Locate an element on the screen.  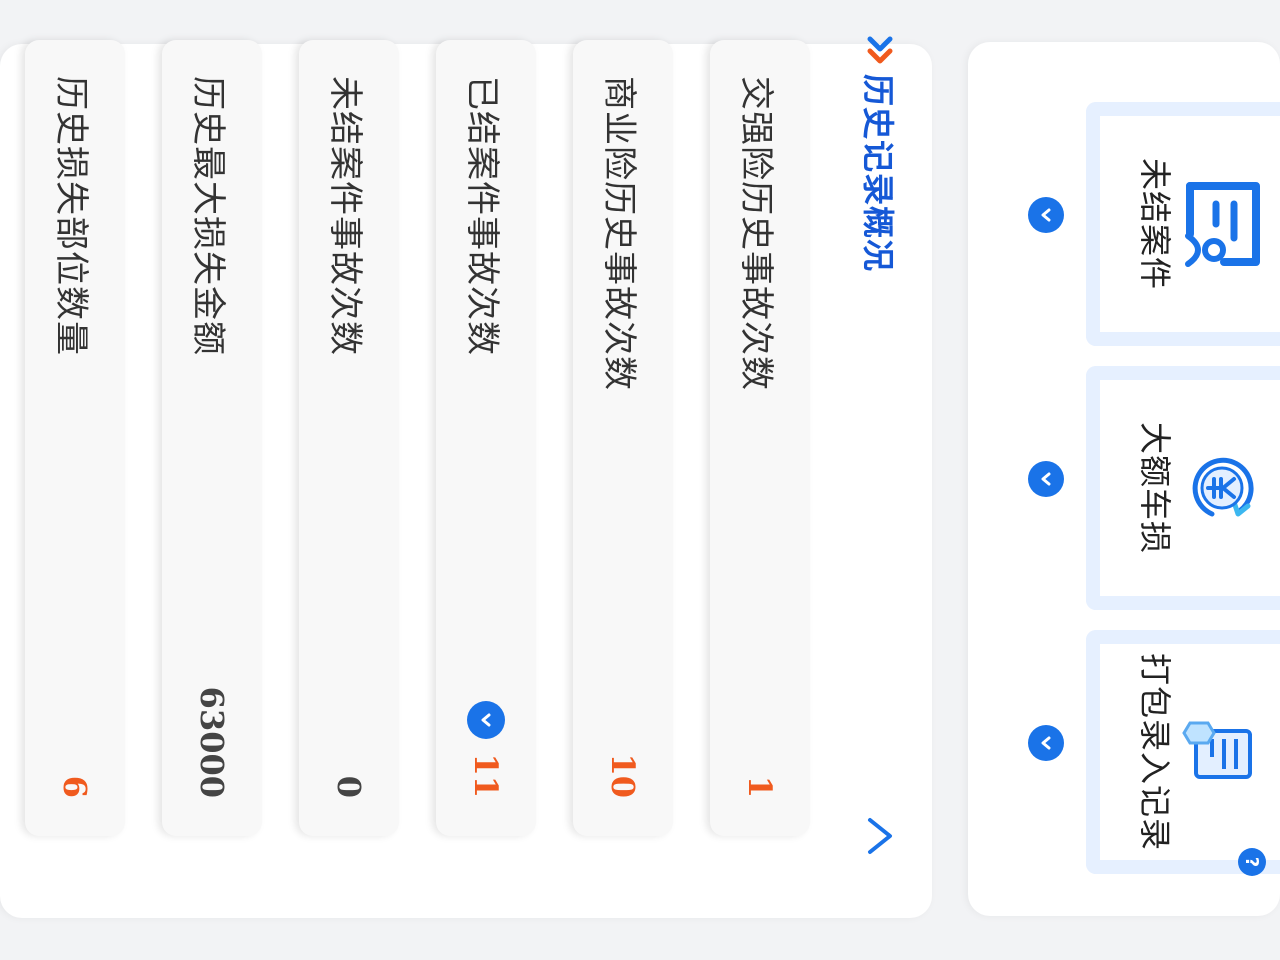
row-value: 63000 is located at coordinates (212, 742).